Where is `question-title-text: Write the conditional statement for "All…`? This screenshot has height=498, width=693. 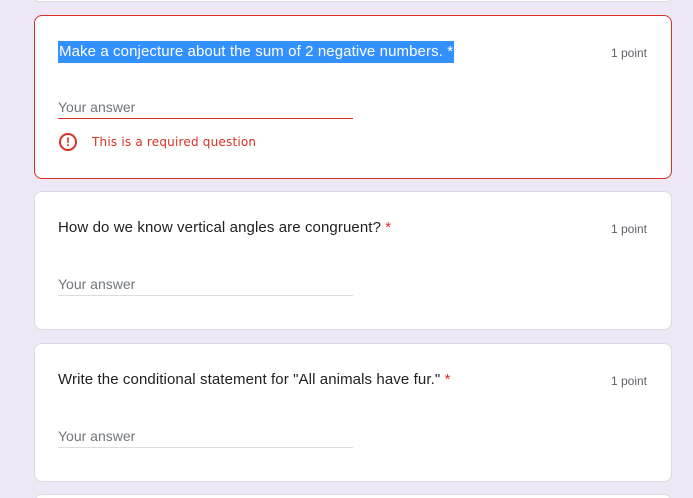
question-title-text: Write the conditional statement for "All… is located at coordinates (249, 379).